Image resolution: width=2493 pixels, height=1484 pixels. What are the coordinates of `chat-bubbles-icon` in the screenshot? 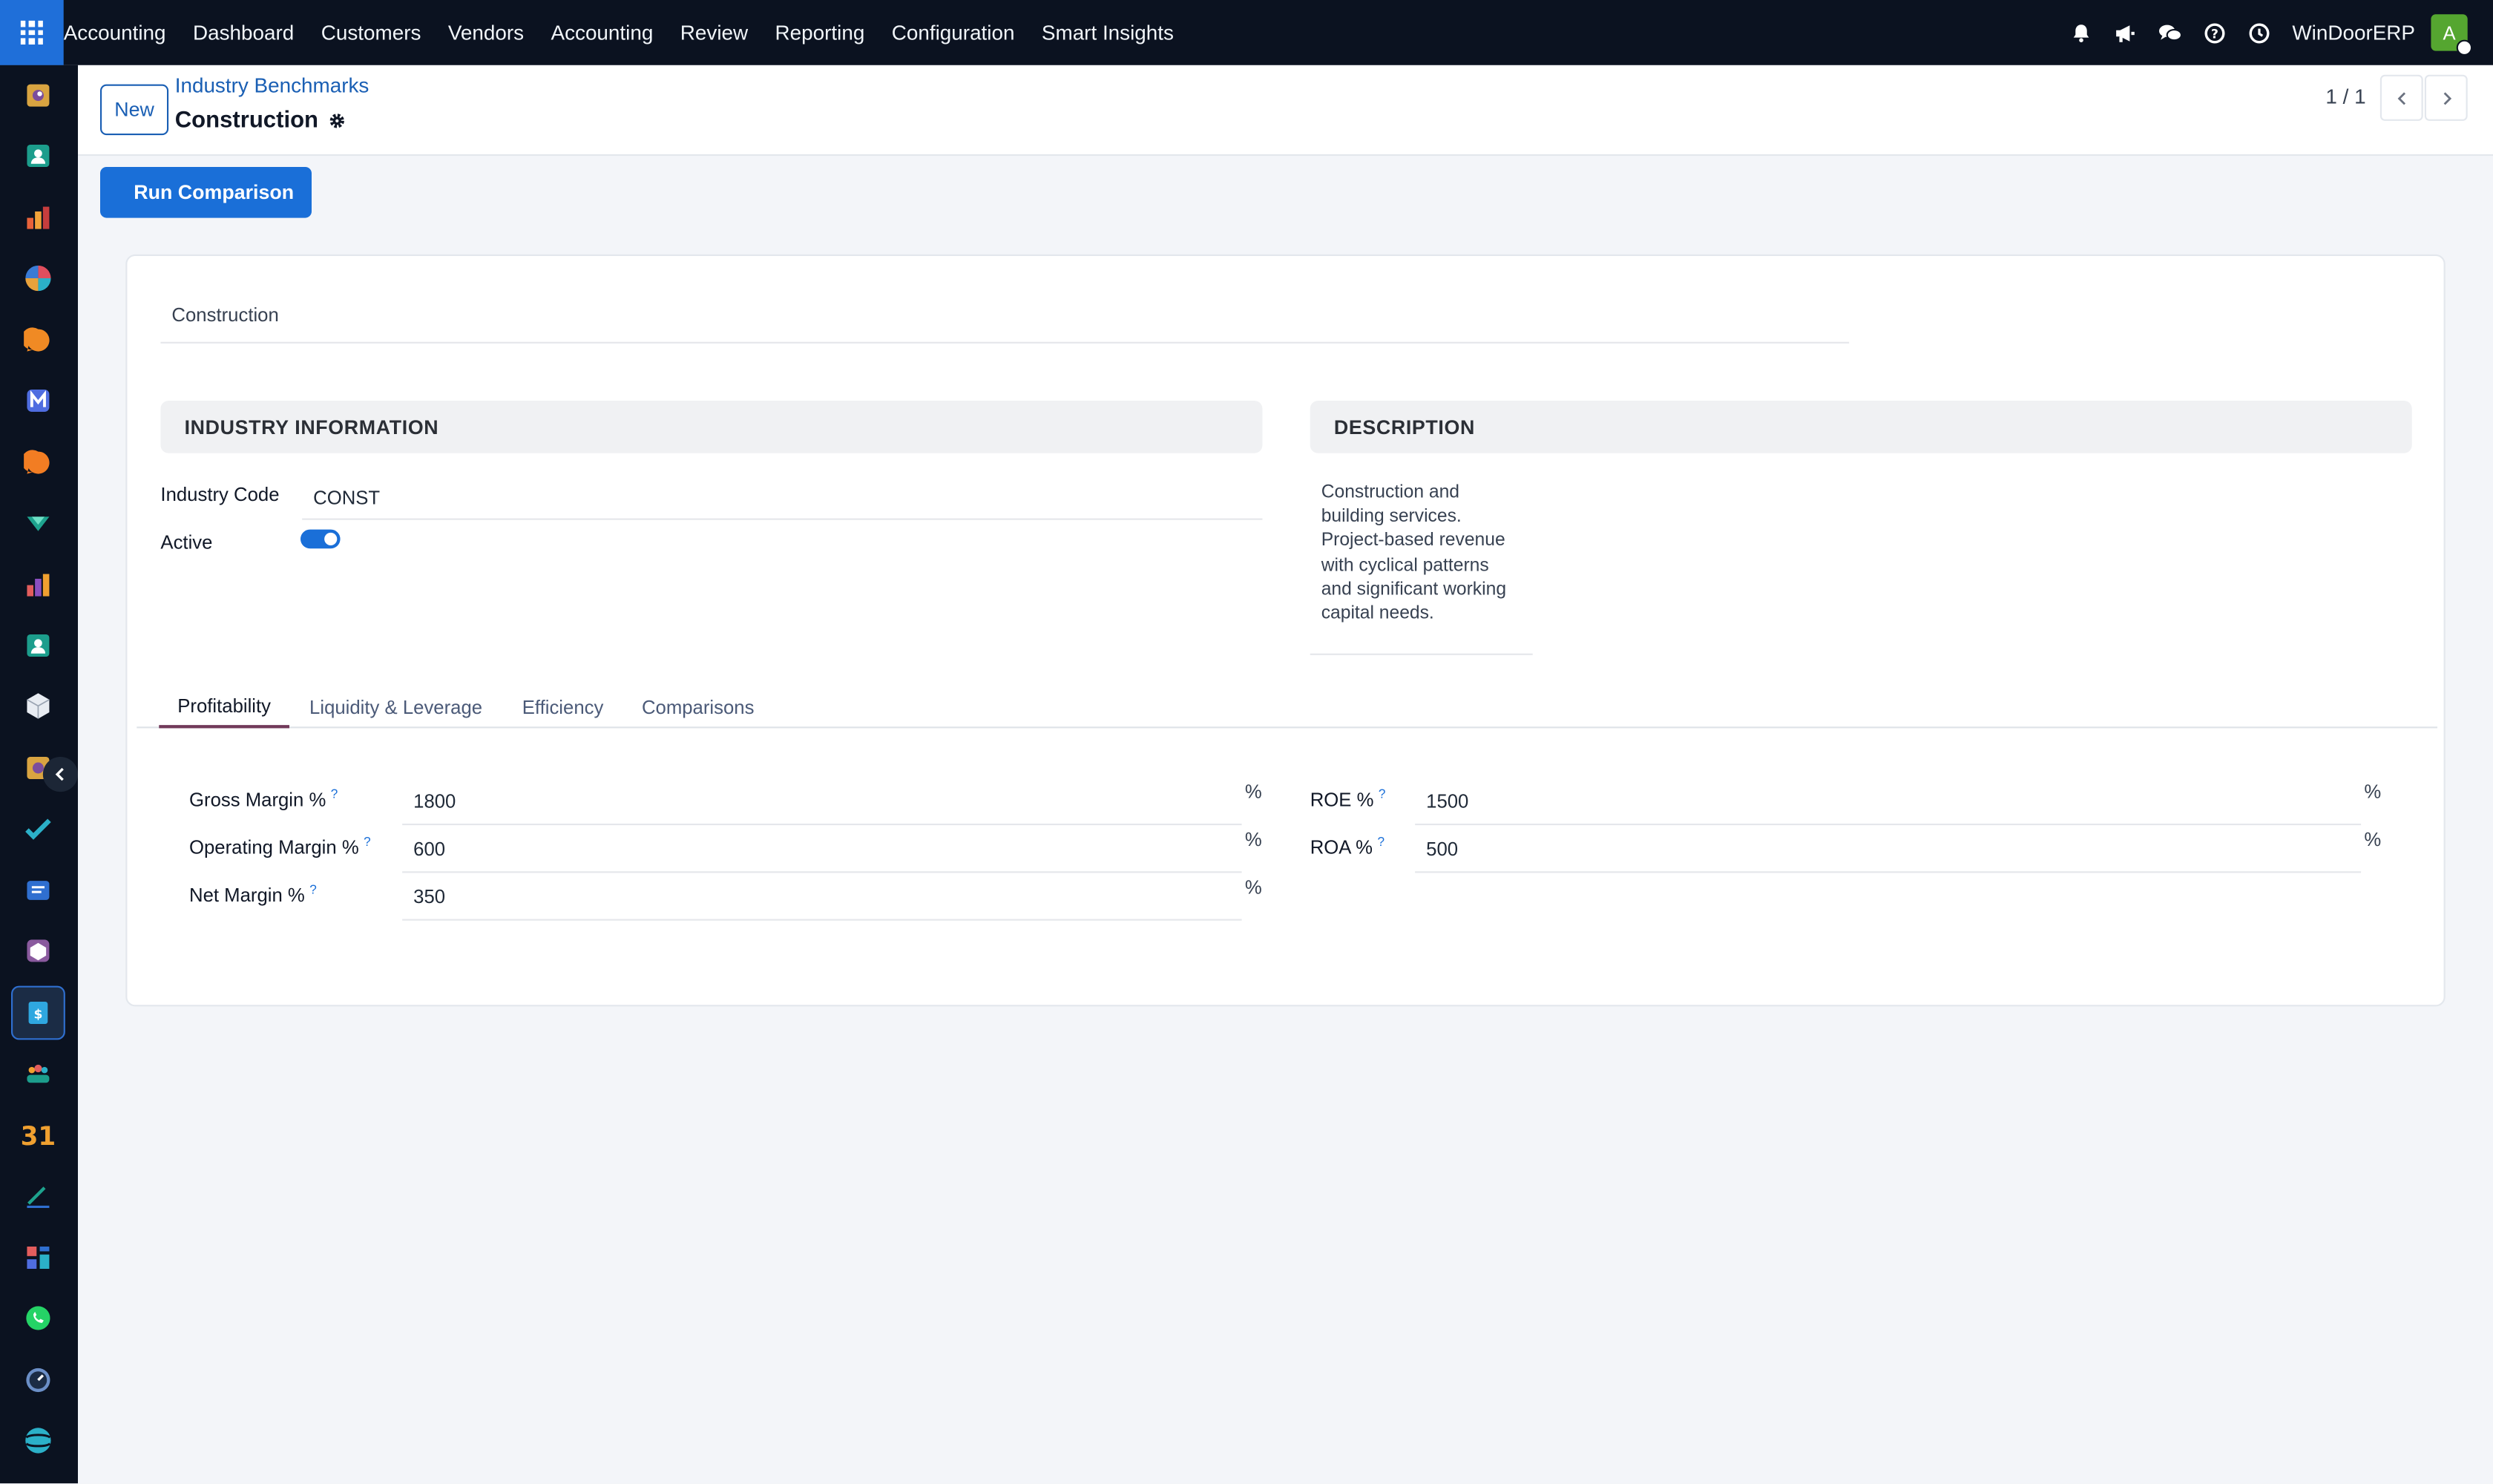 It's located at (2169, 33).